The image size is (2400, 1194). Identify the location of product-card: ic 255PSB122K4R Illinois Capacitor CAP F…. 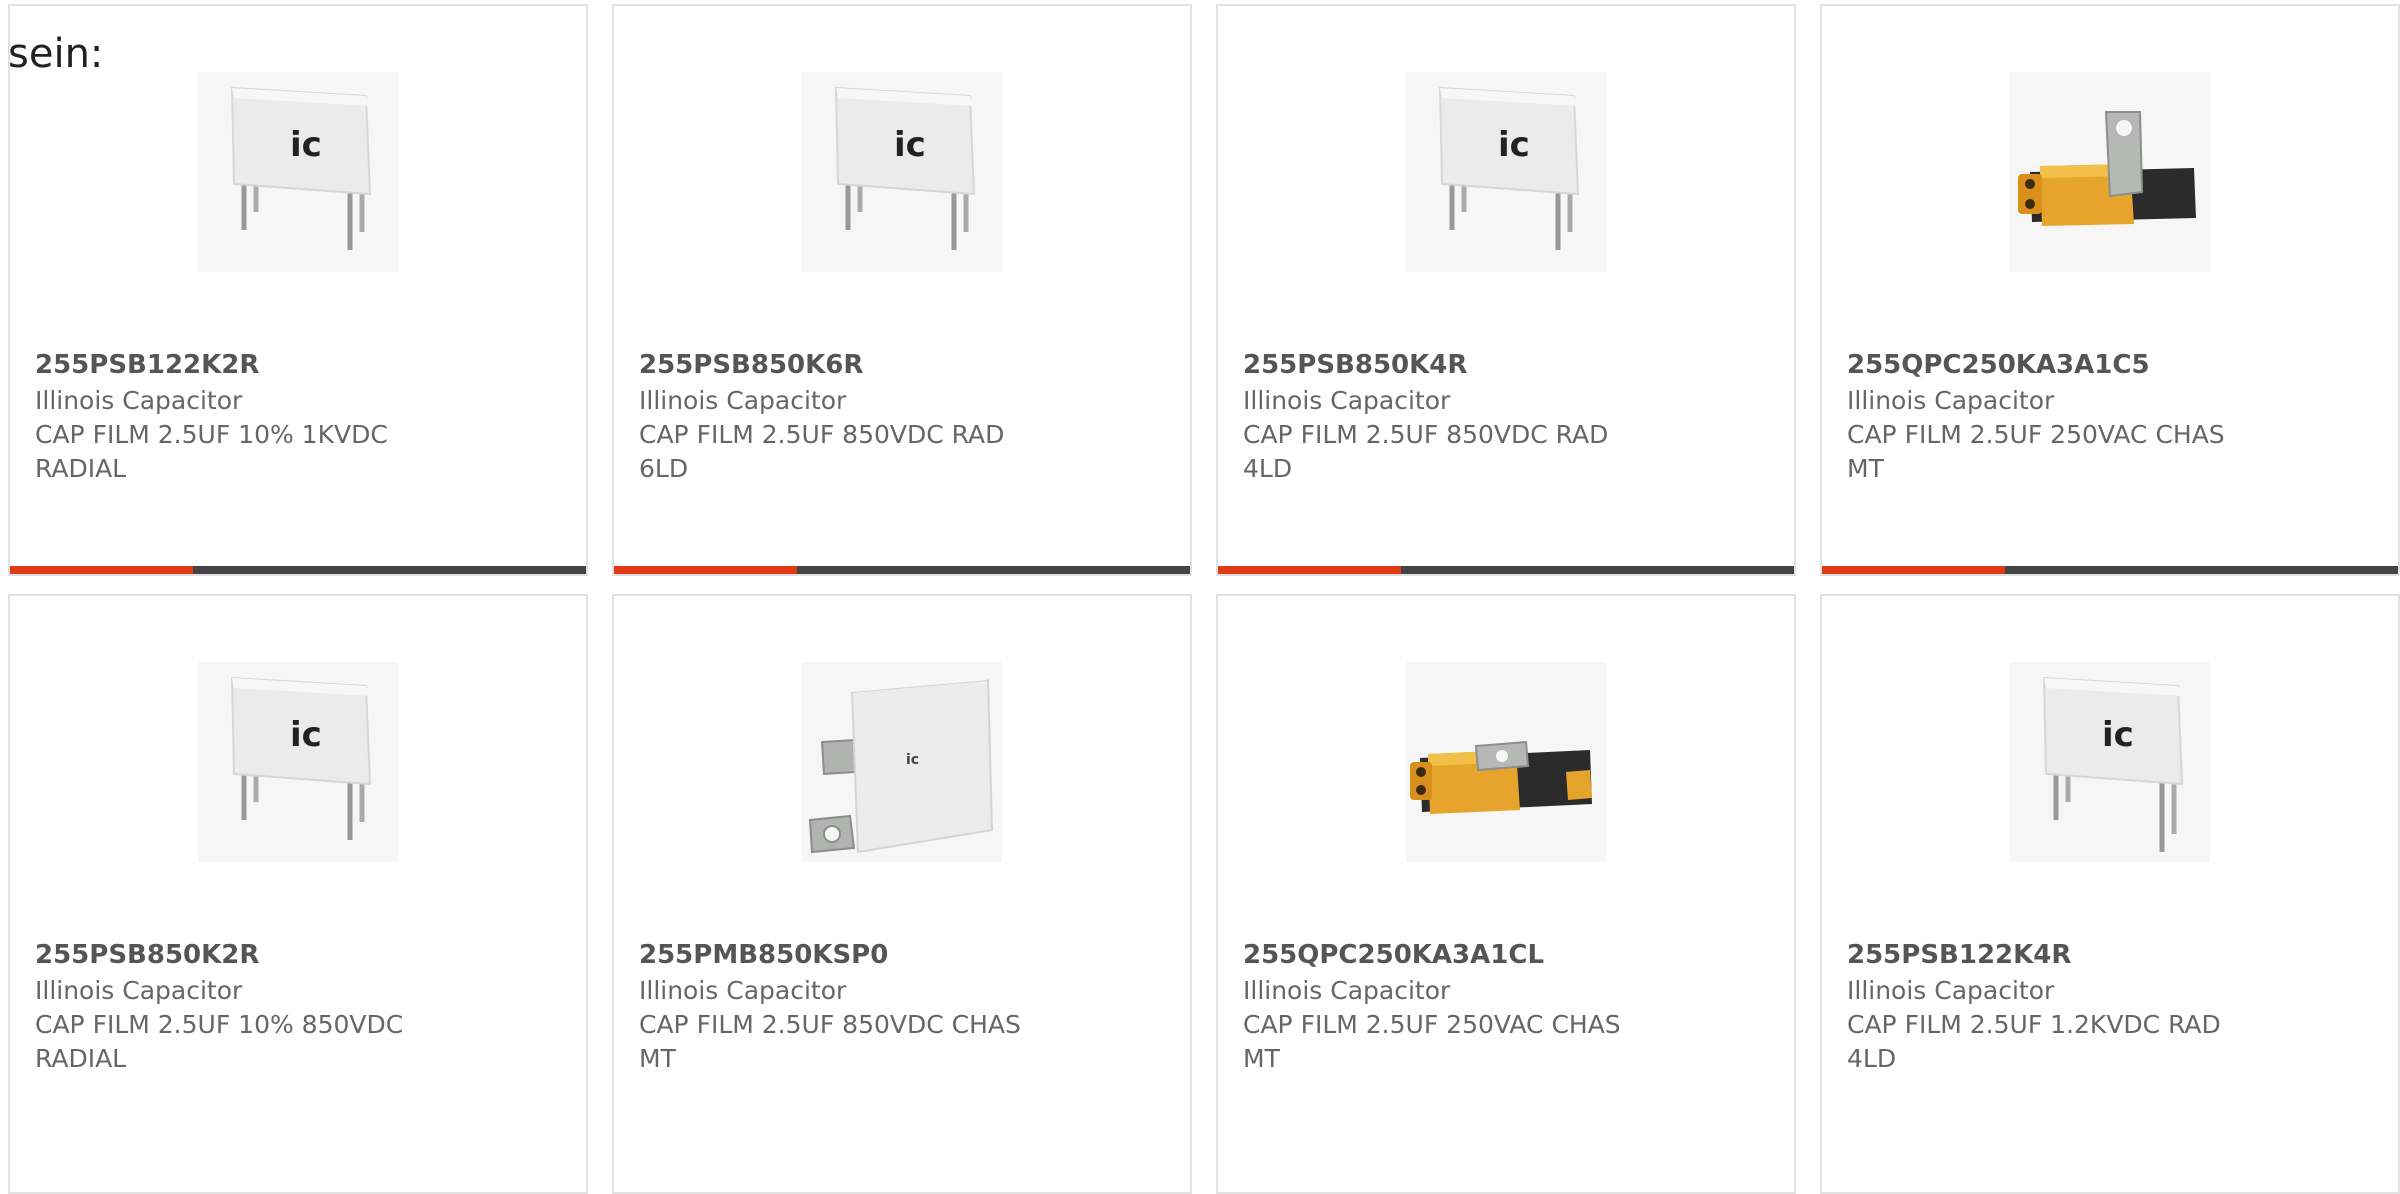
(2110, 894).